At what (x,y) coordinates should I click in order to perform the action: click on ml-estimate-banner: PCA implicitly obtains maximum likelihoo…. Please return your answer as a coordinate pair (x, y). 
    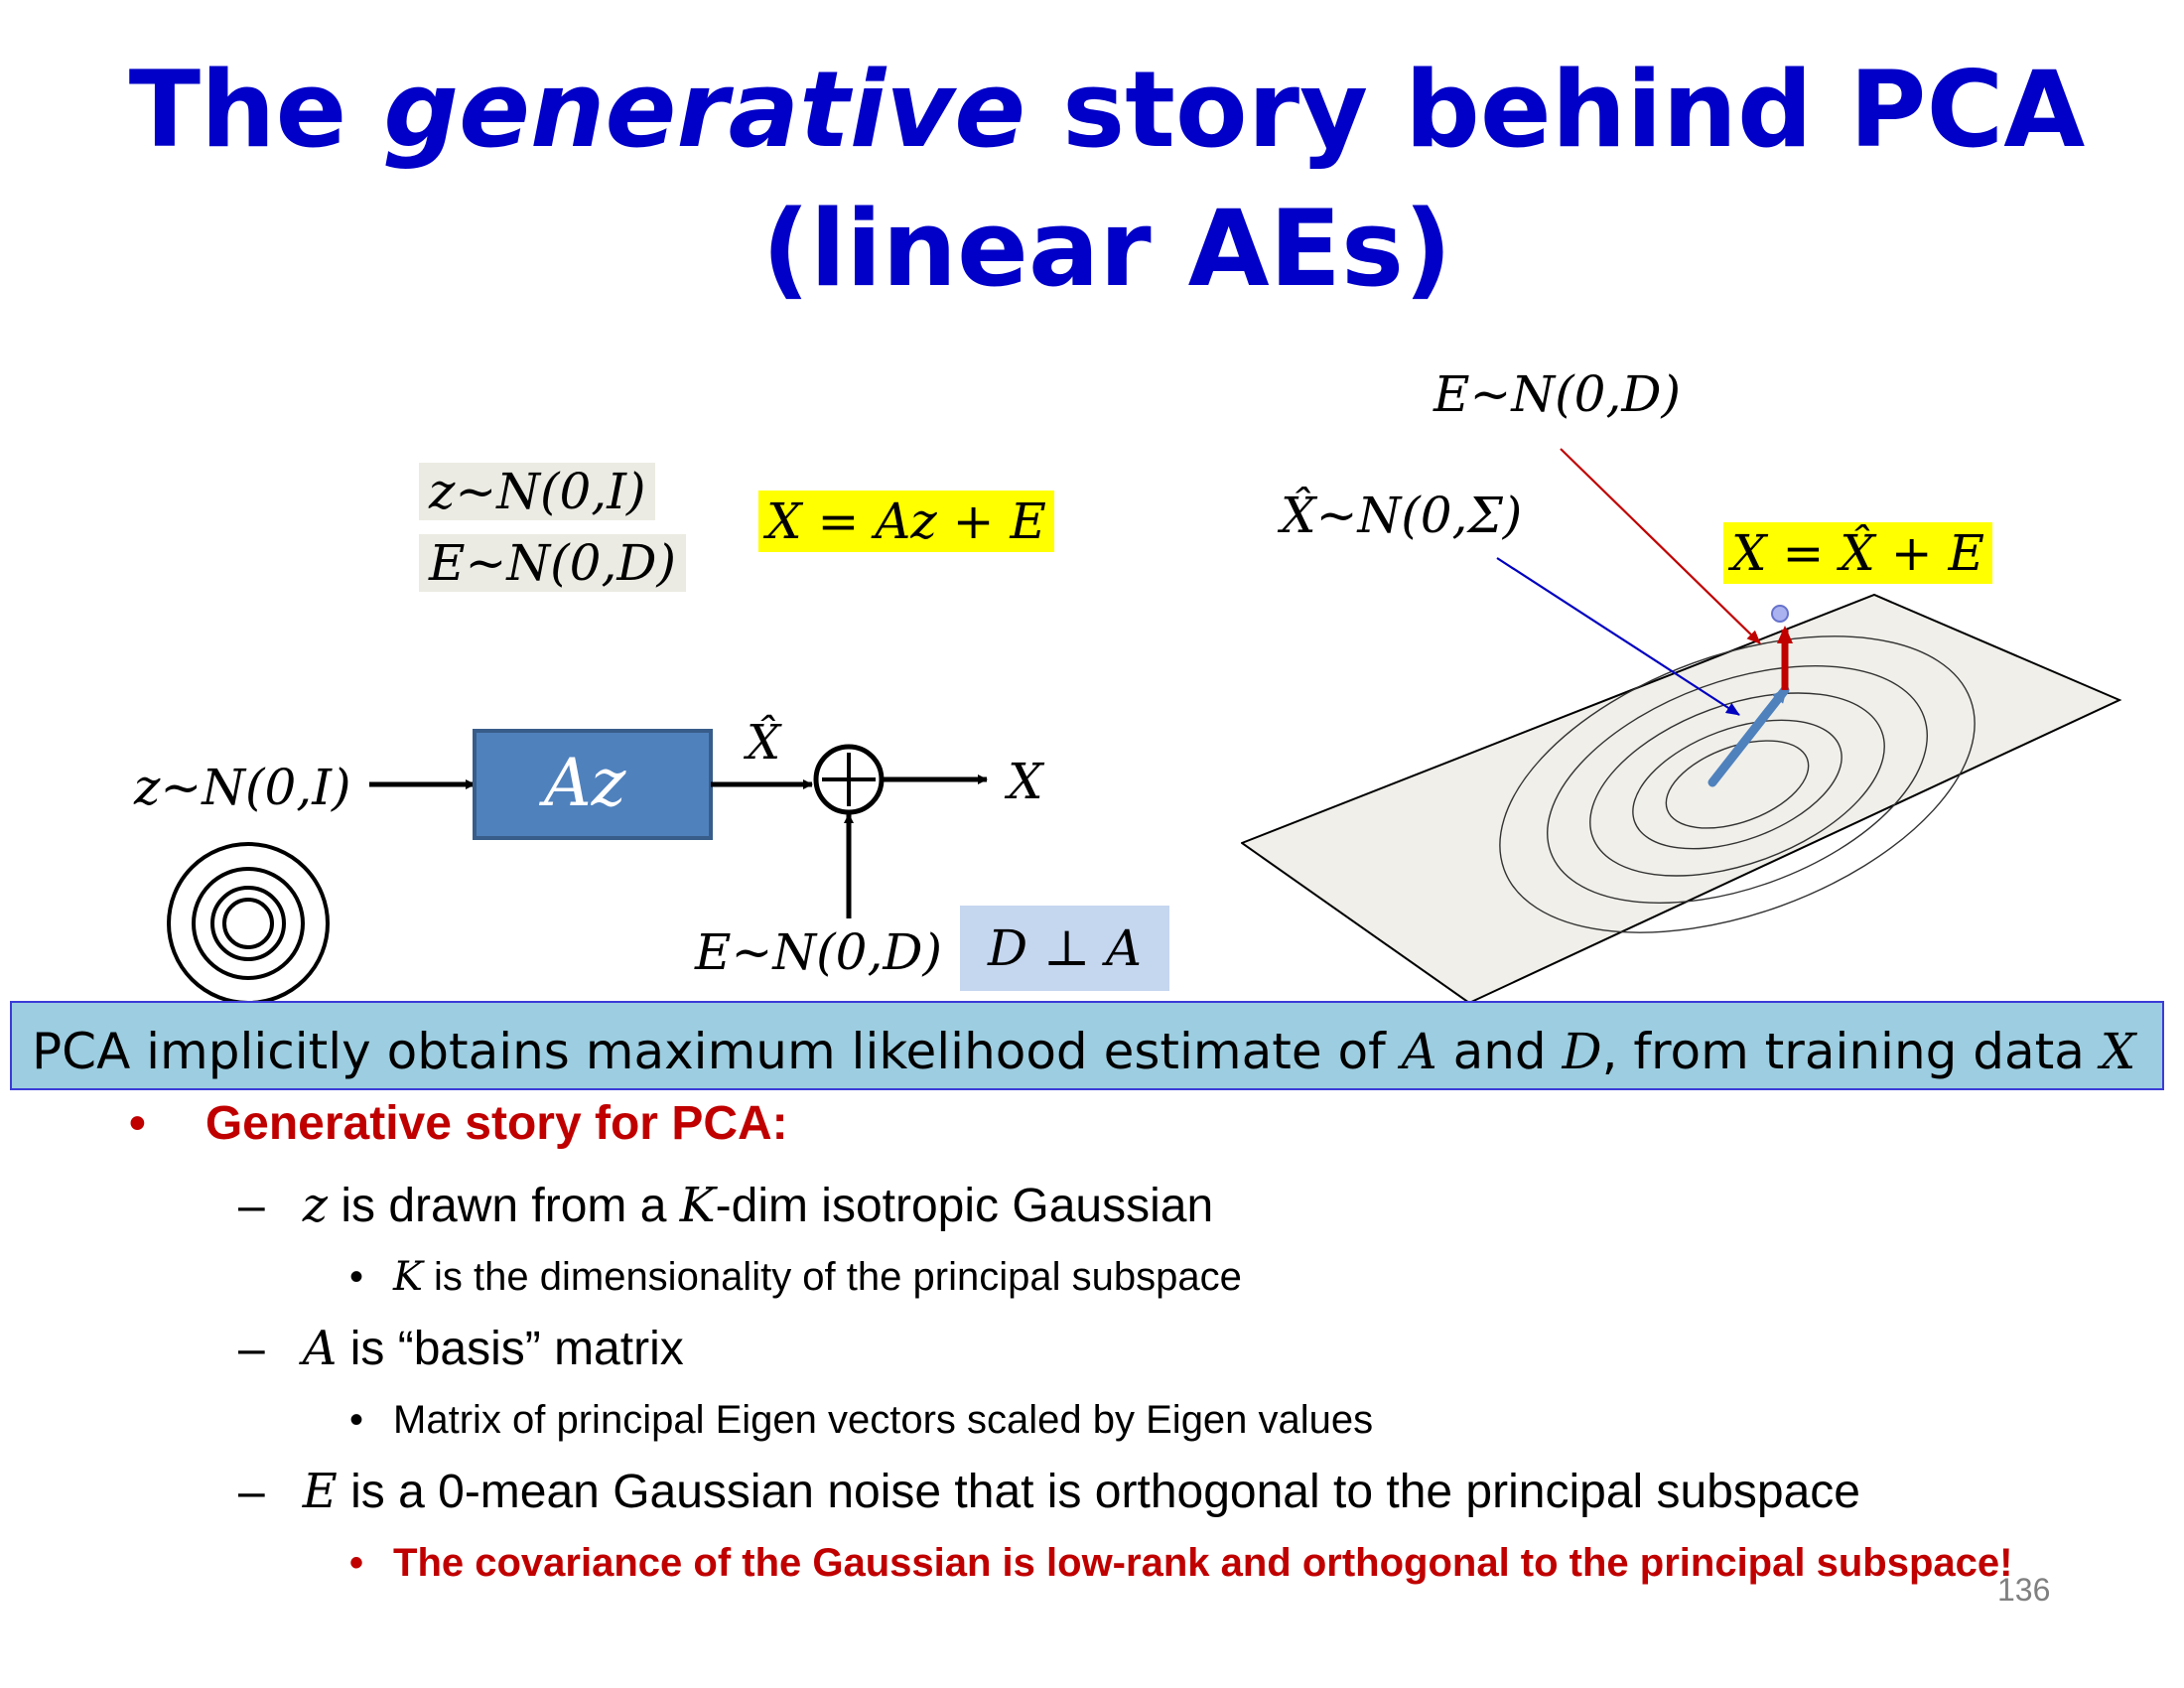
    Looking at the image, I should click on (1087, 1045).